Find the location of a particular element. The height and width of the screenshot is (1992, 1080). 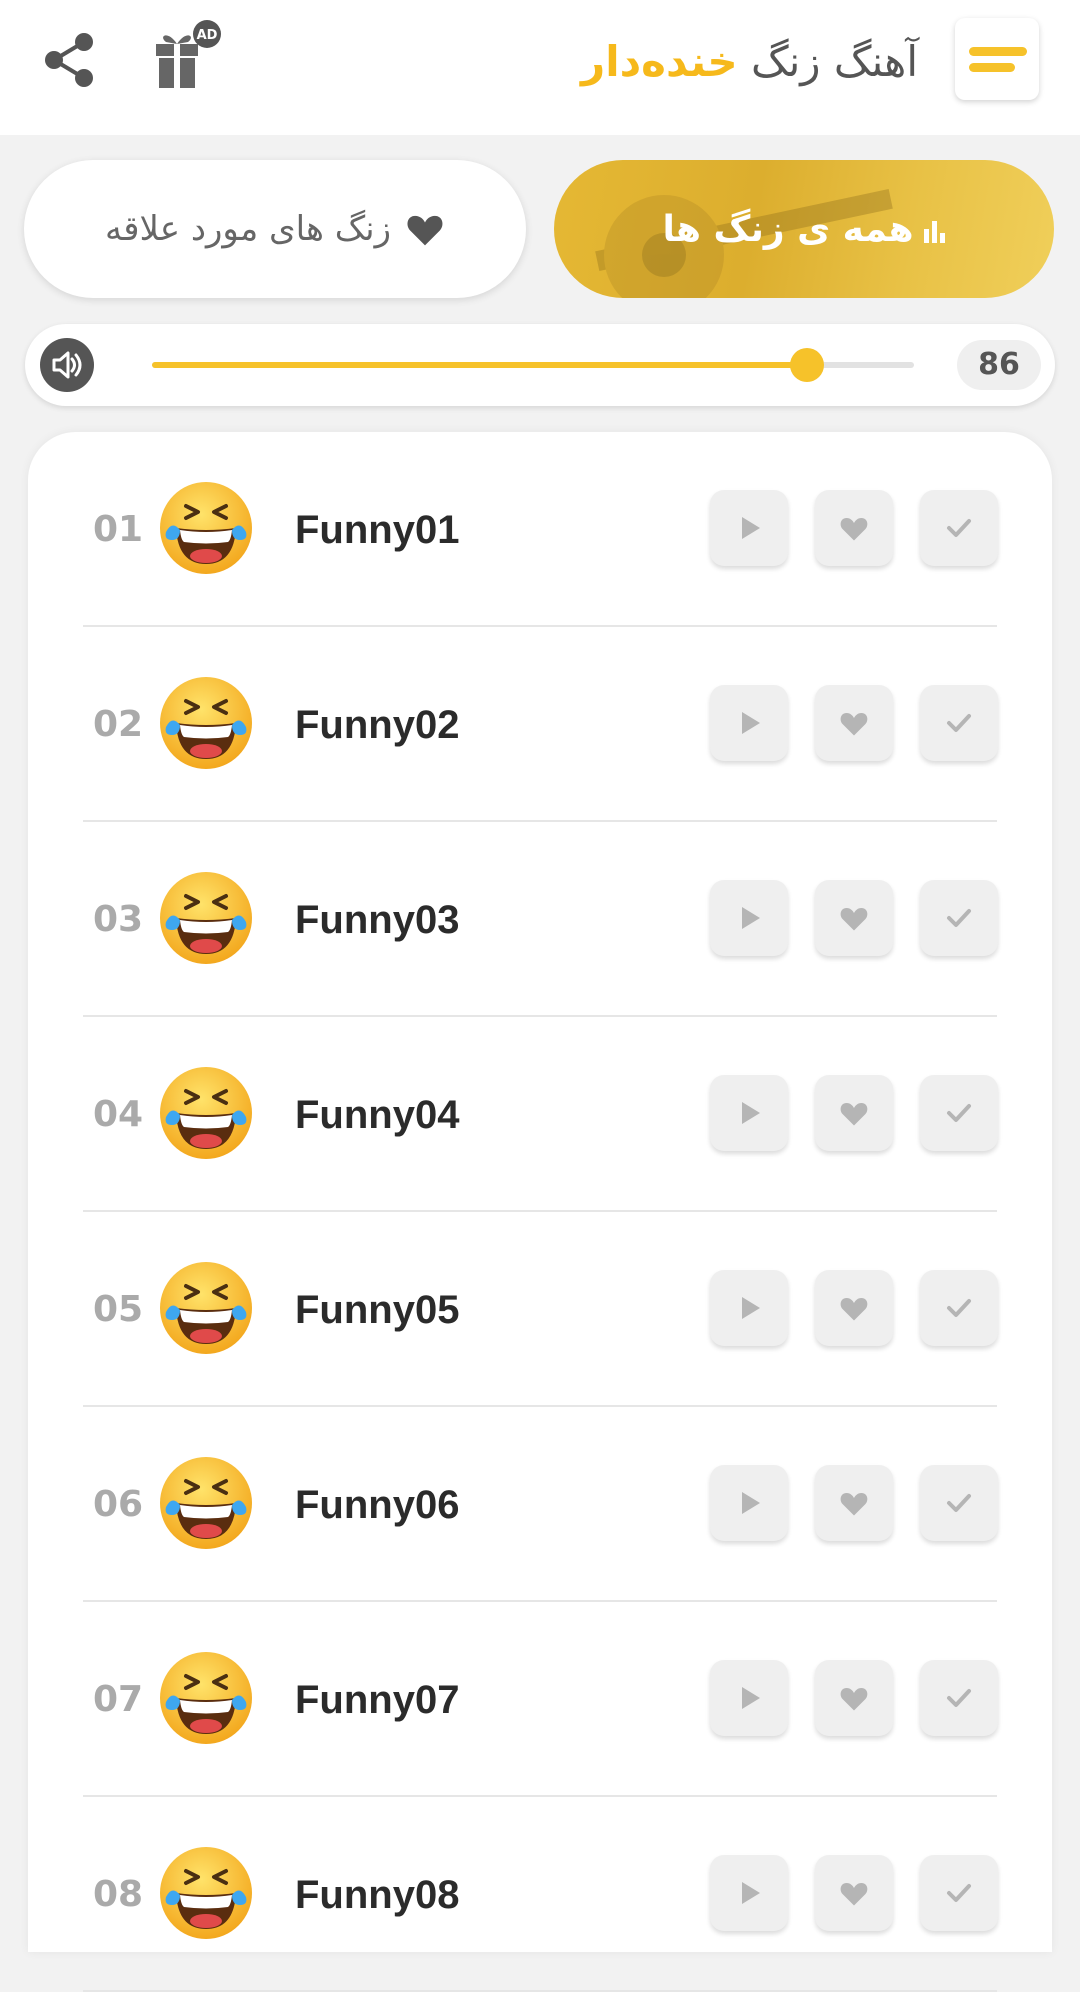

tab-favorites: زنگ های مورد علاقه is located at coordinates (275, 229).